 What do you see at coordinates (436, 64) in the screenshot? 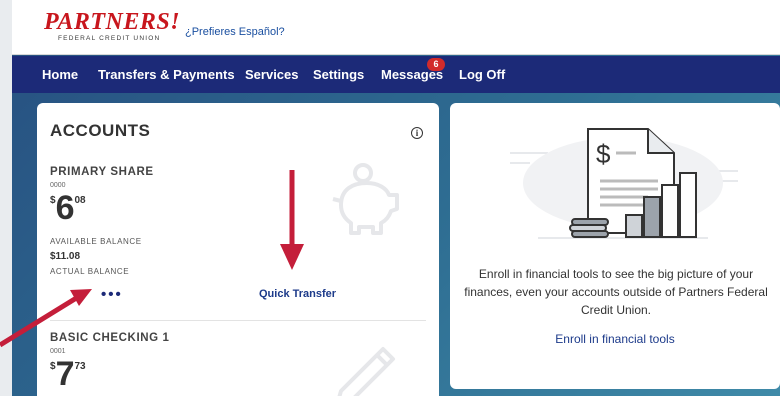
I see `messages-count-badge: 6` at bounding box center [436, 64].